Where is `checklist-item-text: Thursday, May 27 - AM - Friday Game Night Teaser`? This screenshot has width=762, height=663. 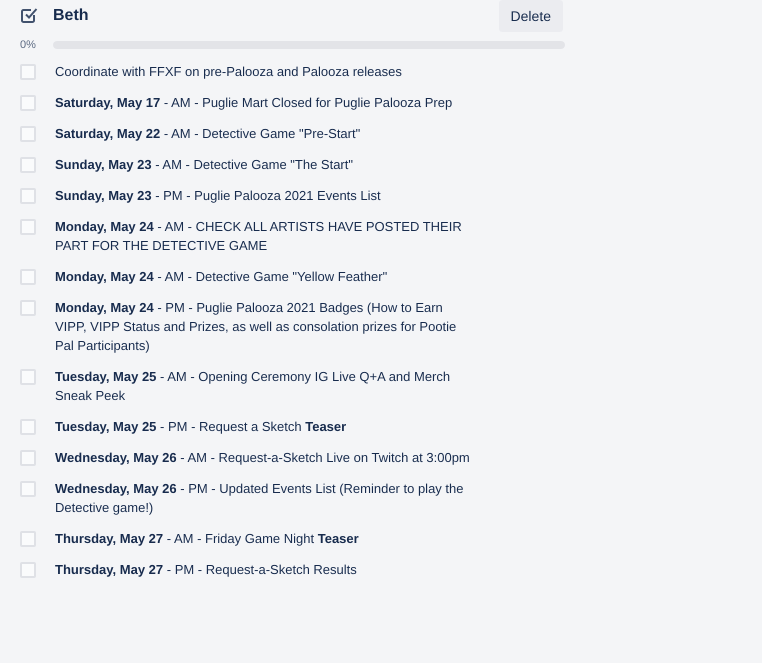 checklist-item-text: Thursday, May 27 - AM - Friday Game Night Teaser is located at coordinates (265, 538).